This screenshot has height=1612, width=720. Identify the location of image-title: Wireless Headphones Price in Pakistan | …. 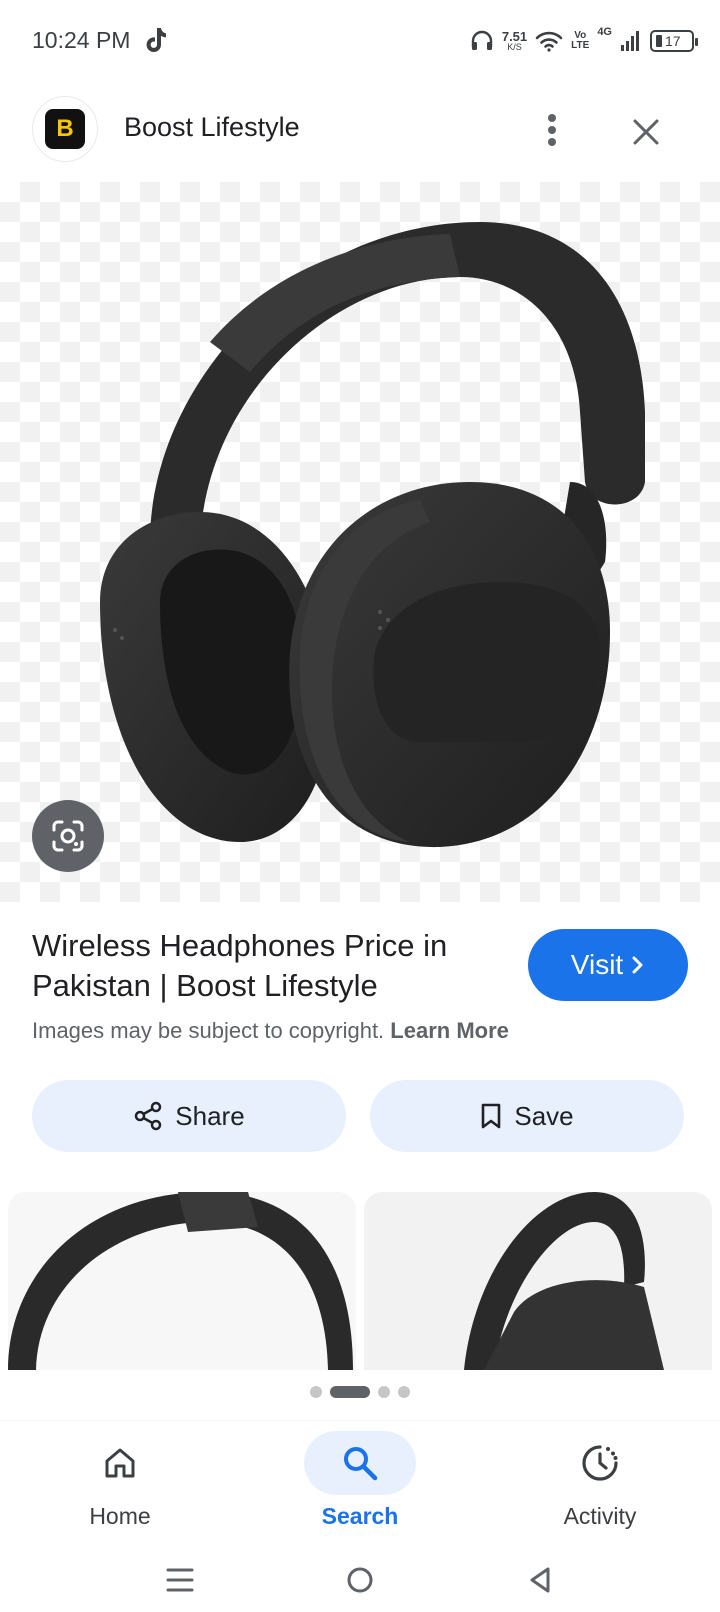
(262, 966).